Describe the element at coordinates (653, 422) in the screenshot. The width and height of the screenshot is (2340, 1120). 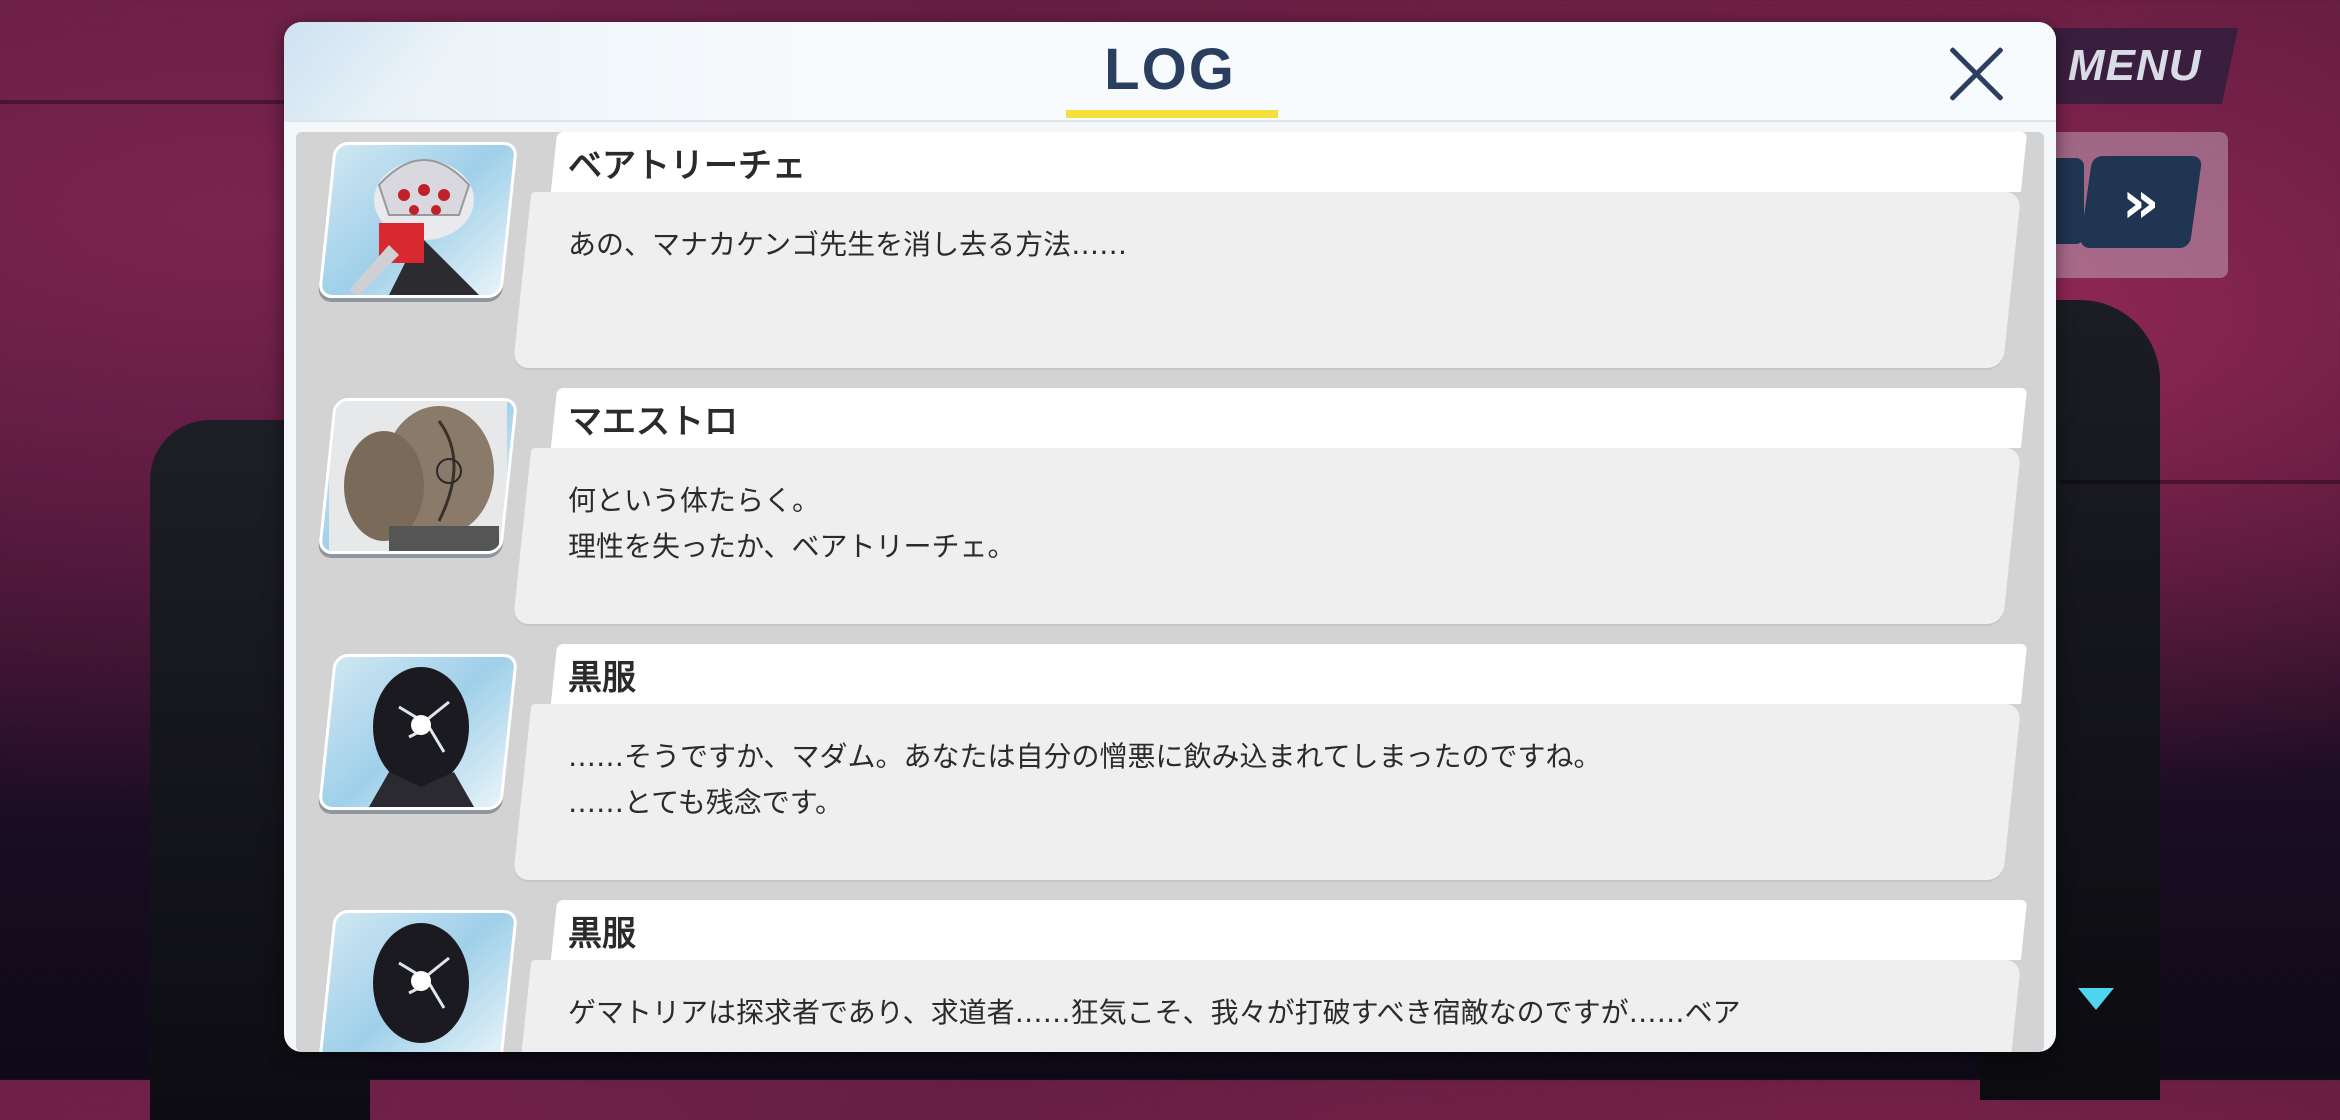
I see `speaker-name: マエストロ` at that location.